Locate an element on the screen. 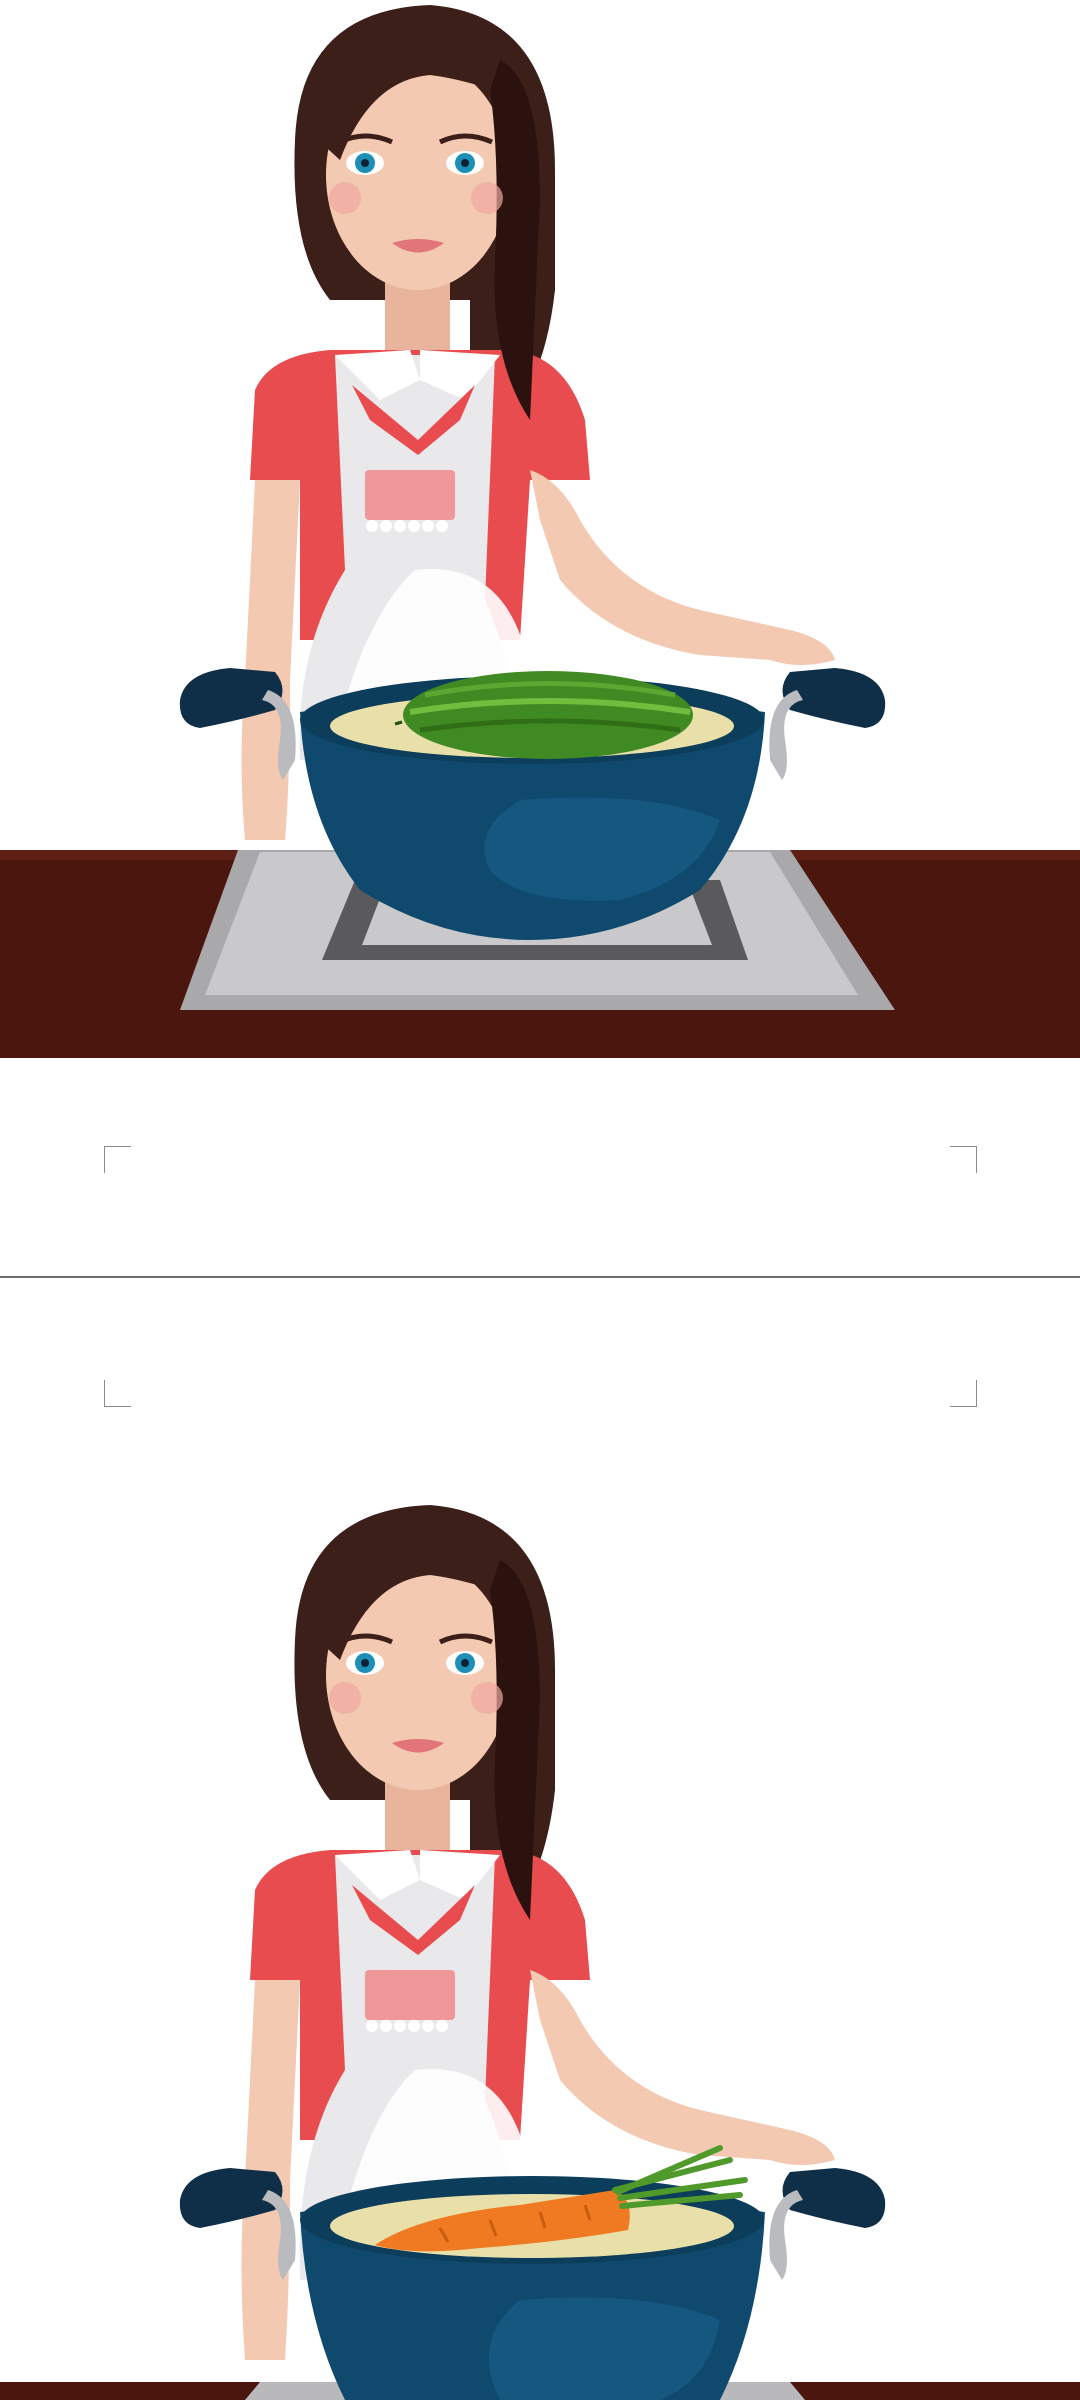 The width and height of the screenshot is (1080, 2400). page-separator-line is located at coordinates (540, 1277).